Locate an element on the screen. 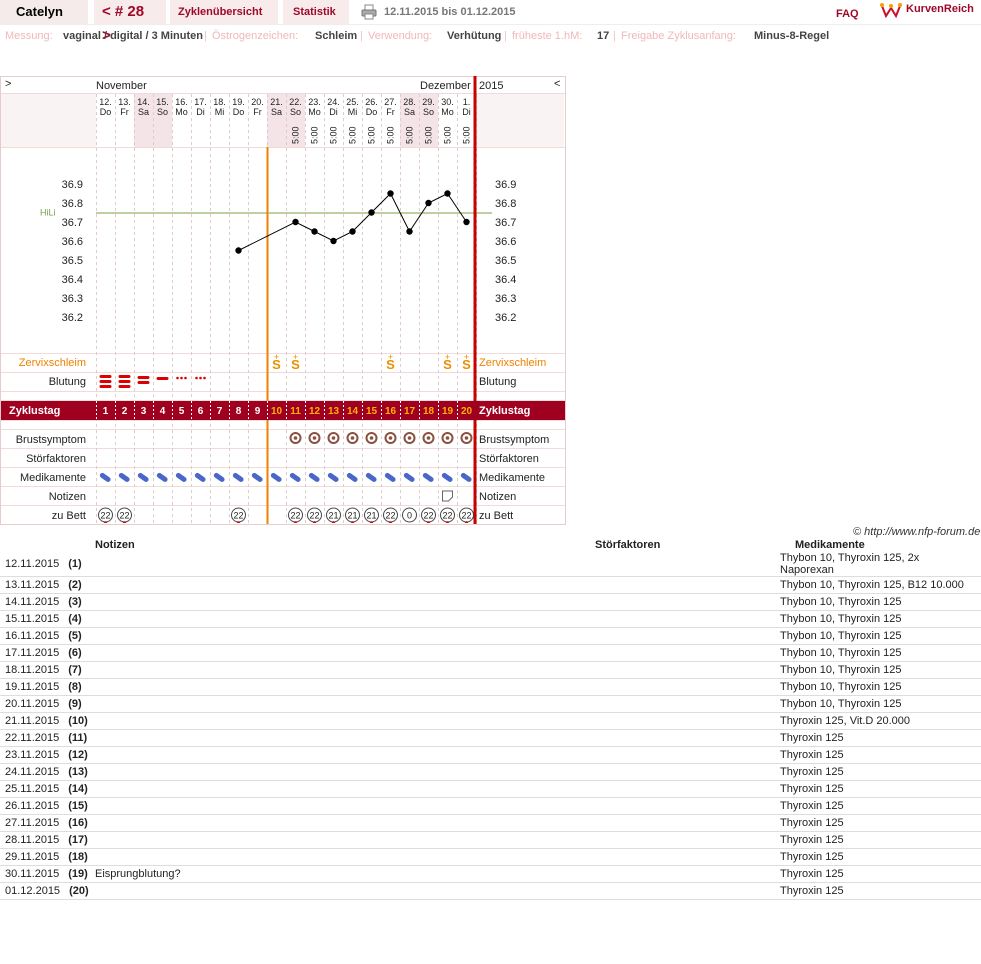 The image size is (981, 964). date-cell: 22.11.2015 (11) is located at coordinates (47, 738).